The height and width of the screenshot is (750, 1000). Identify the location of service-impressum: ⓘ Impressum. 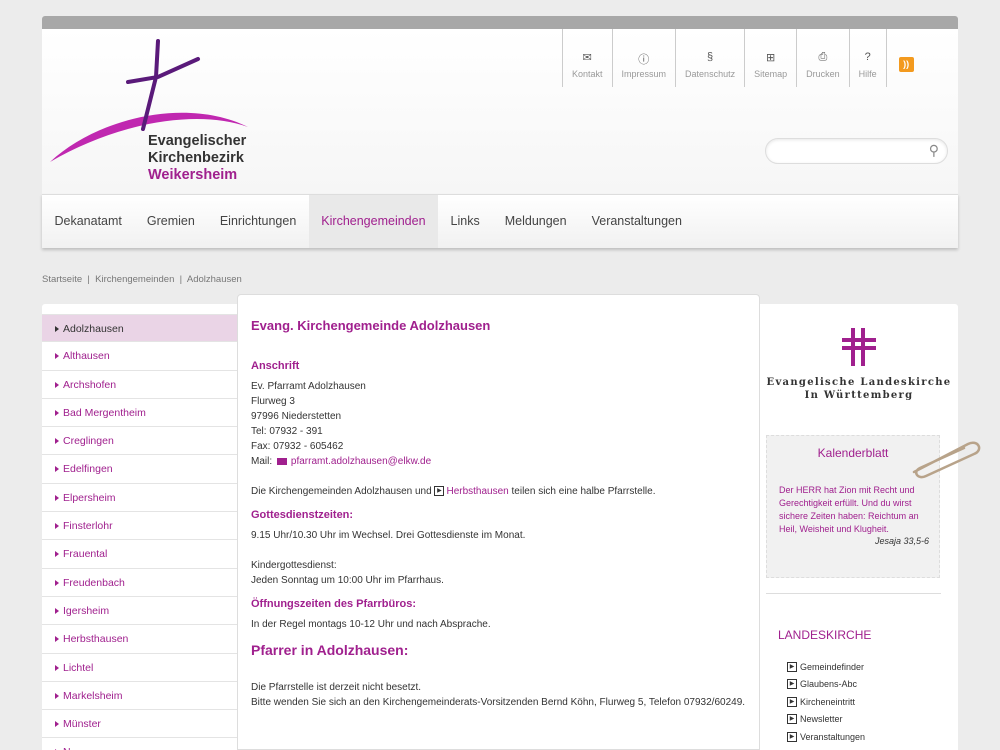
(643, 58).